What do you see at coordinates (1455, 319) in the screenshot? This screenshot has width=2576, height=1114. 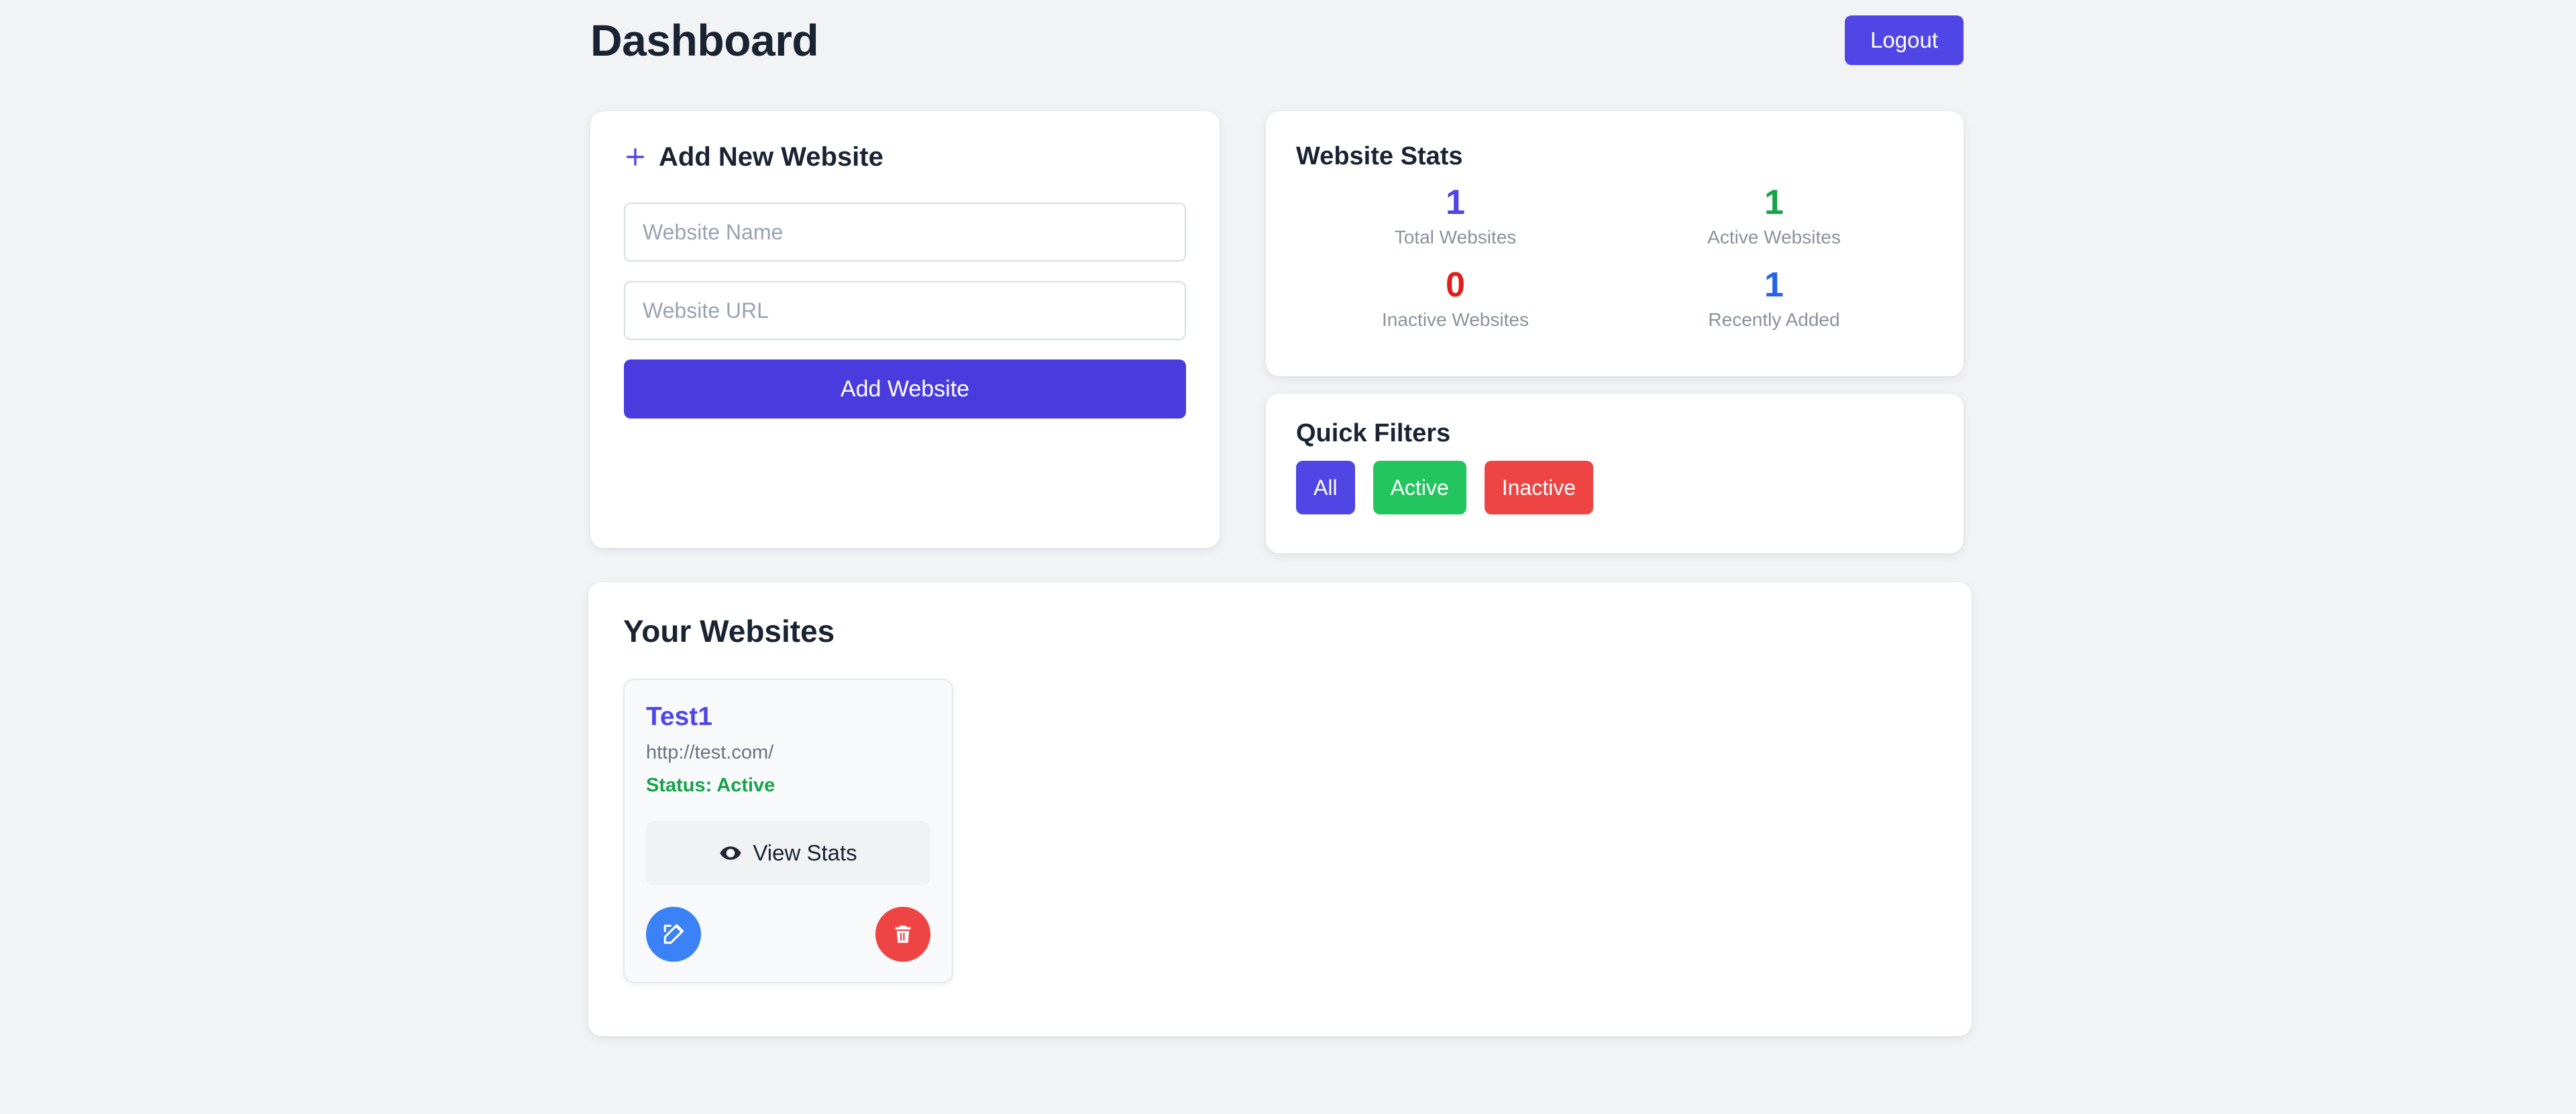 I see `stat-label: Inactive Websites` at bounding box center [1455, 319].